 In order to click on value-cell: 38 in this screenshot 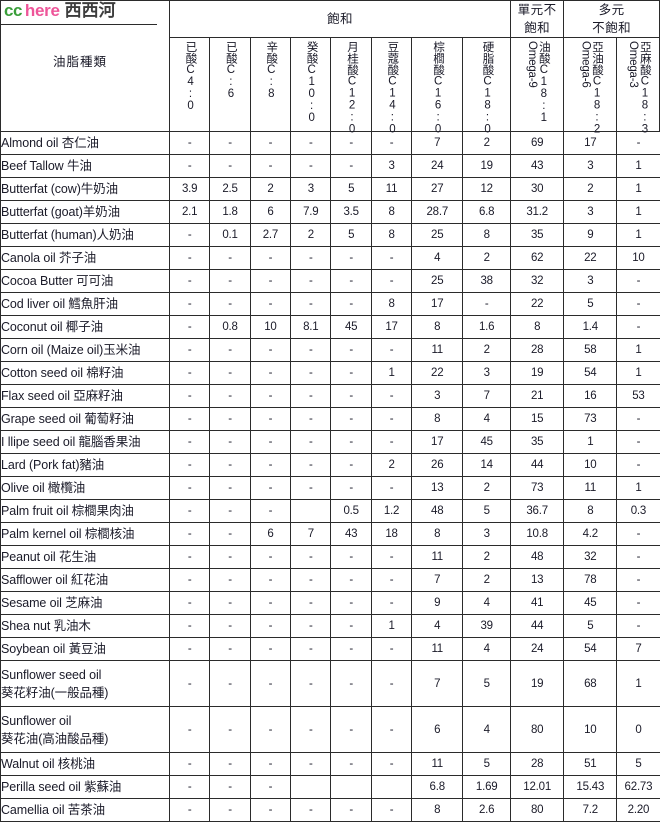, I will do `click(487, 281)`.